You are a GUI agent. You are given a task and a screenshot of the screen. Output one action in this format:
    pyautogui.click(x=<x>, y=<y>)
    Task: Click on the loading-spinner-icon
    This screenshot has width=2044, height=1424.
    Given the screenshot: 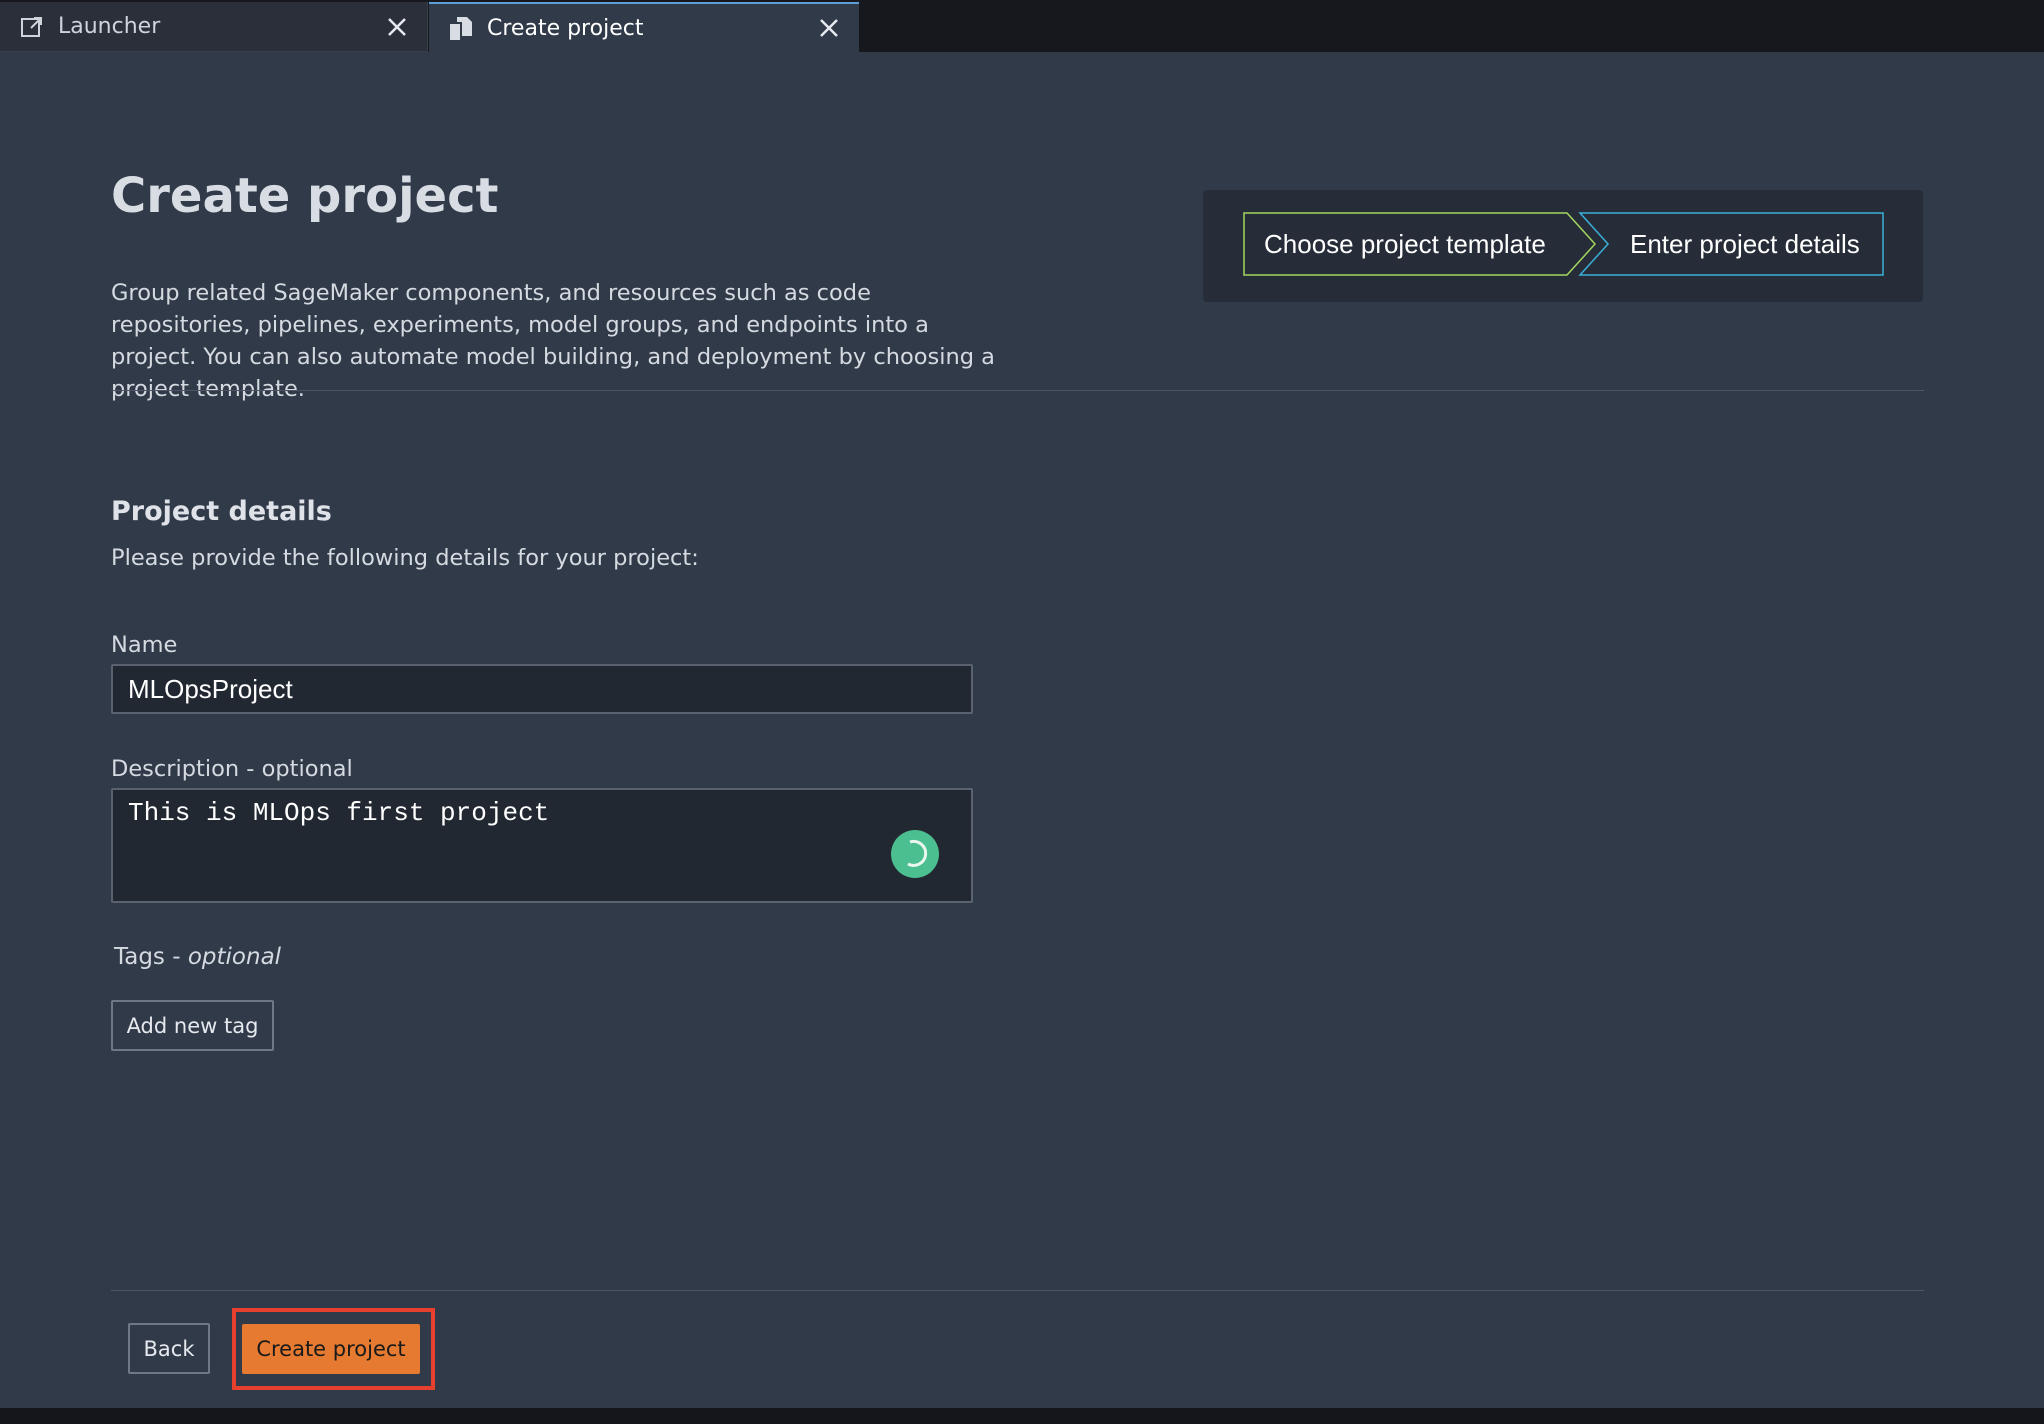 What is the action you would take?
    pyautogui.click(x=915, y=854)
    